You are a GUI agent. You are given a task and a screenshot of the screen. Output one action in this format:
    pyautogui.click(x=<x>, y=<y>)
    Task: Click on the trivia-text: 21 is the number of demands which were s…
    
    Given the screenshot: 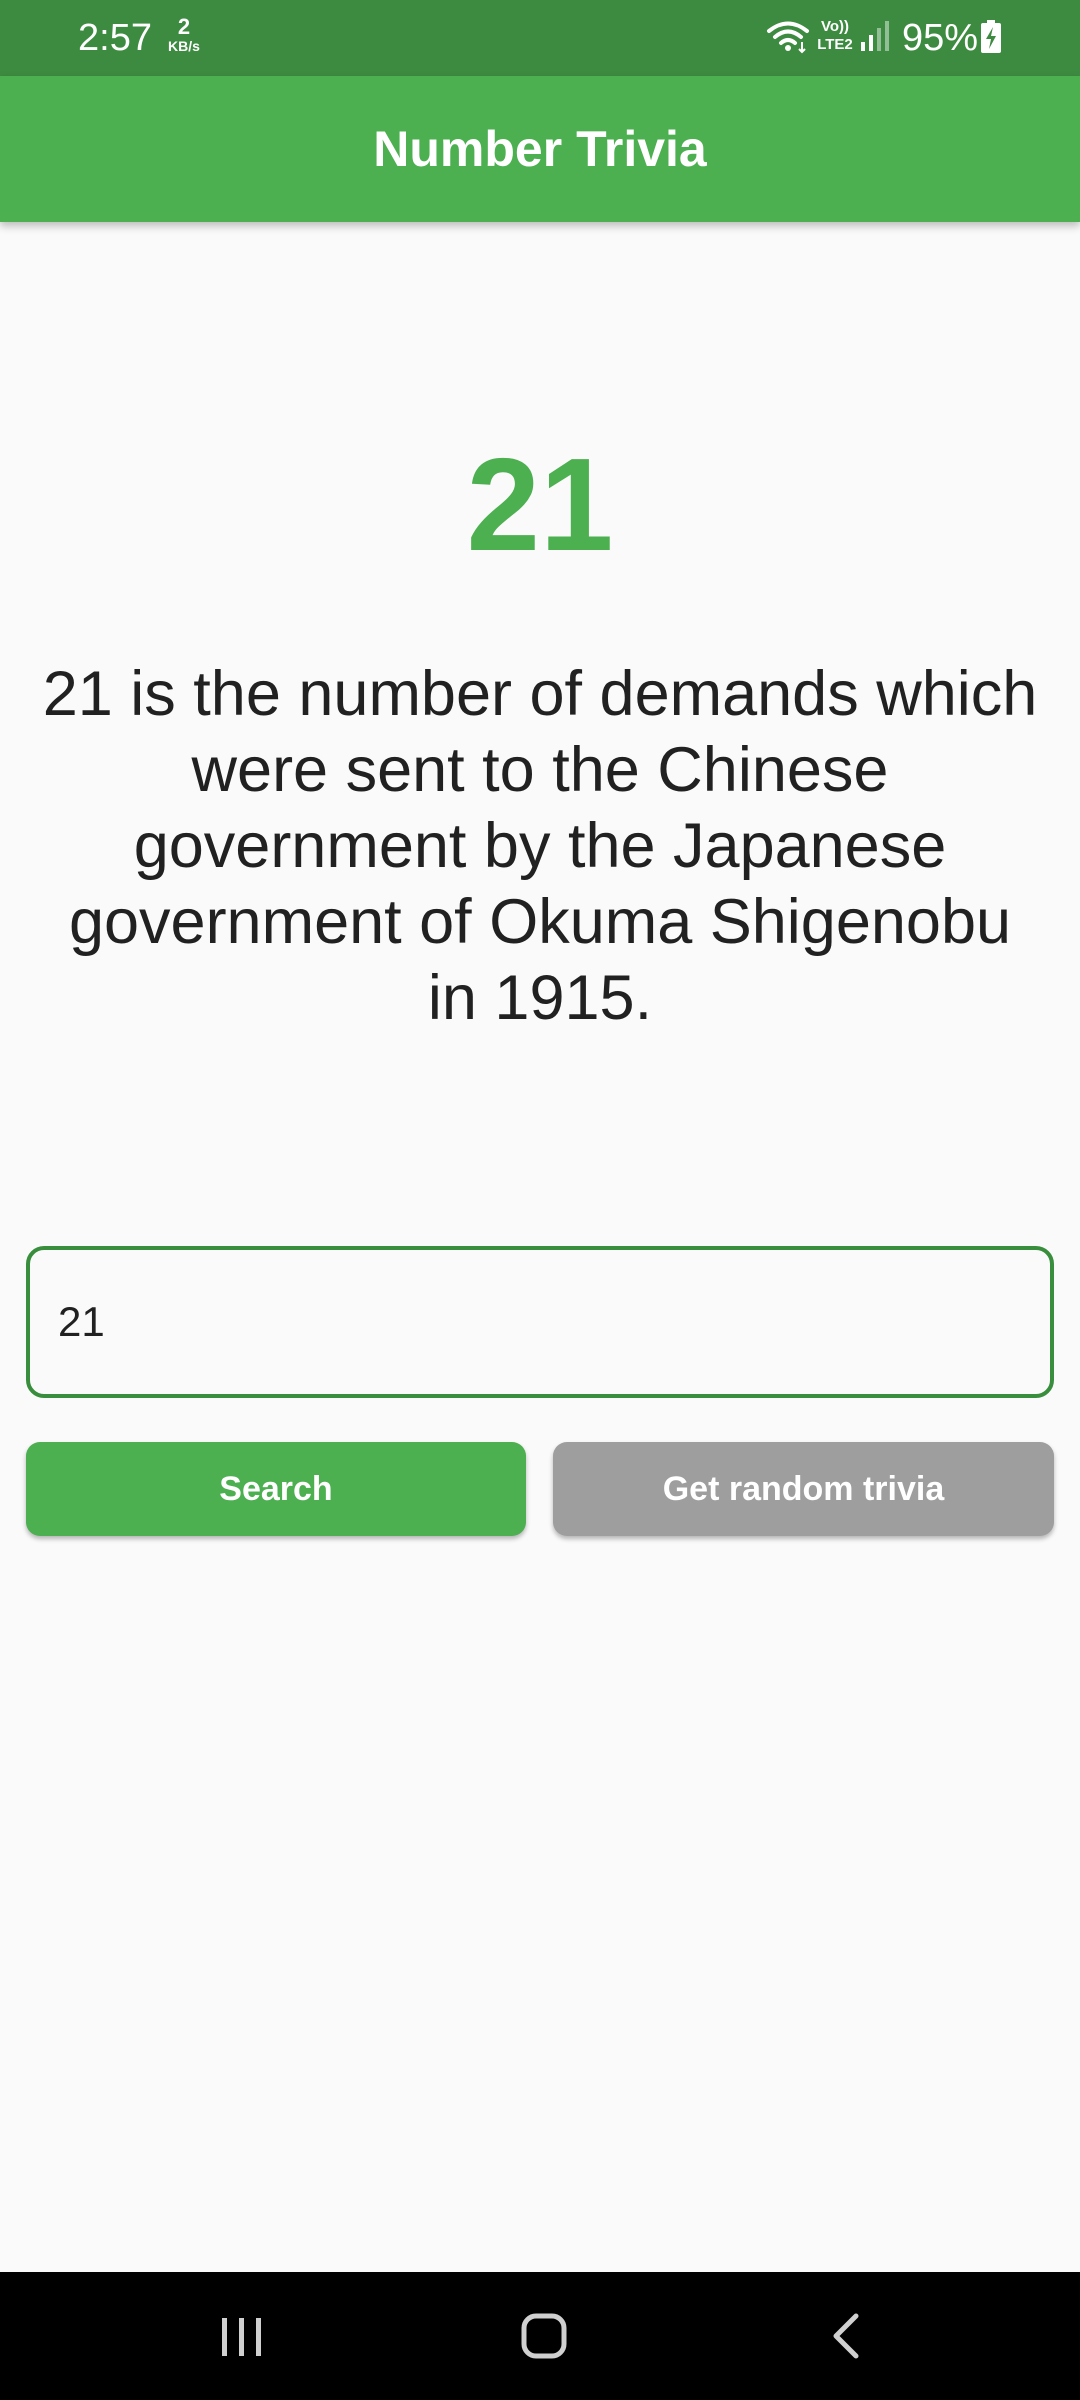 What is the action you would take?
    pyautogui.click(x=540, y=846)
    